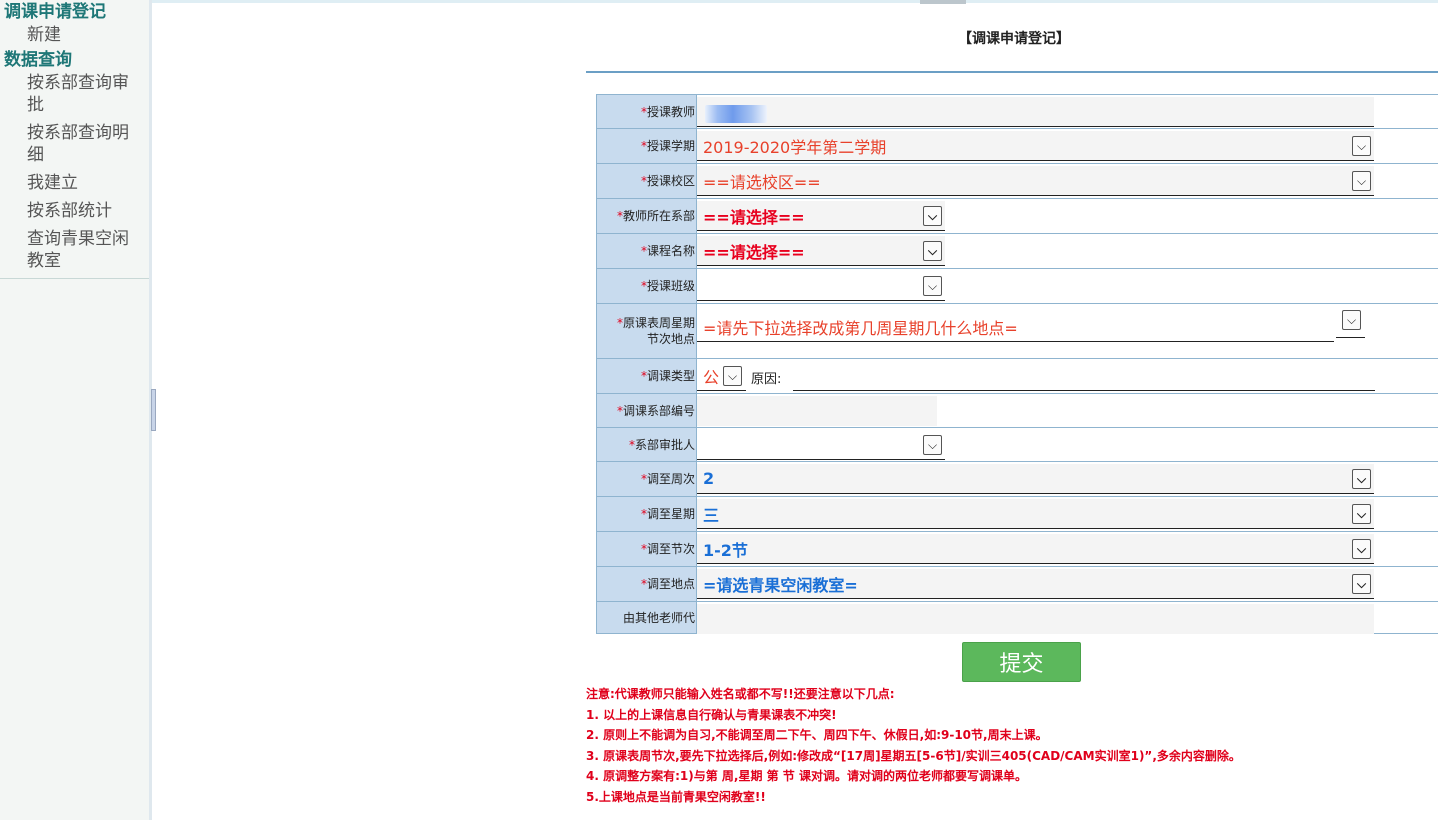 The width and height of the screenshot is (1438, 820). What do you see at coordinates (1084, 376) in the screenshot?
I see `reason-input` at bounding box center [1084, 376].